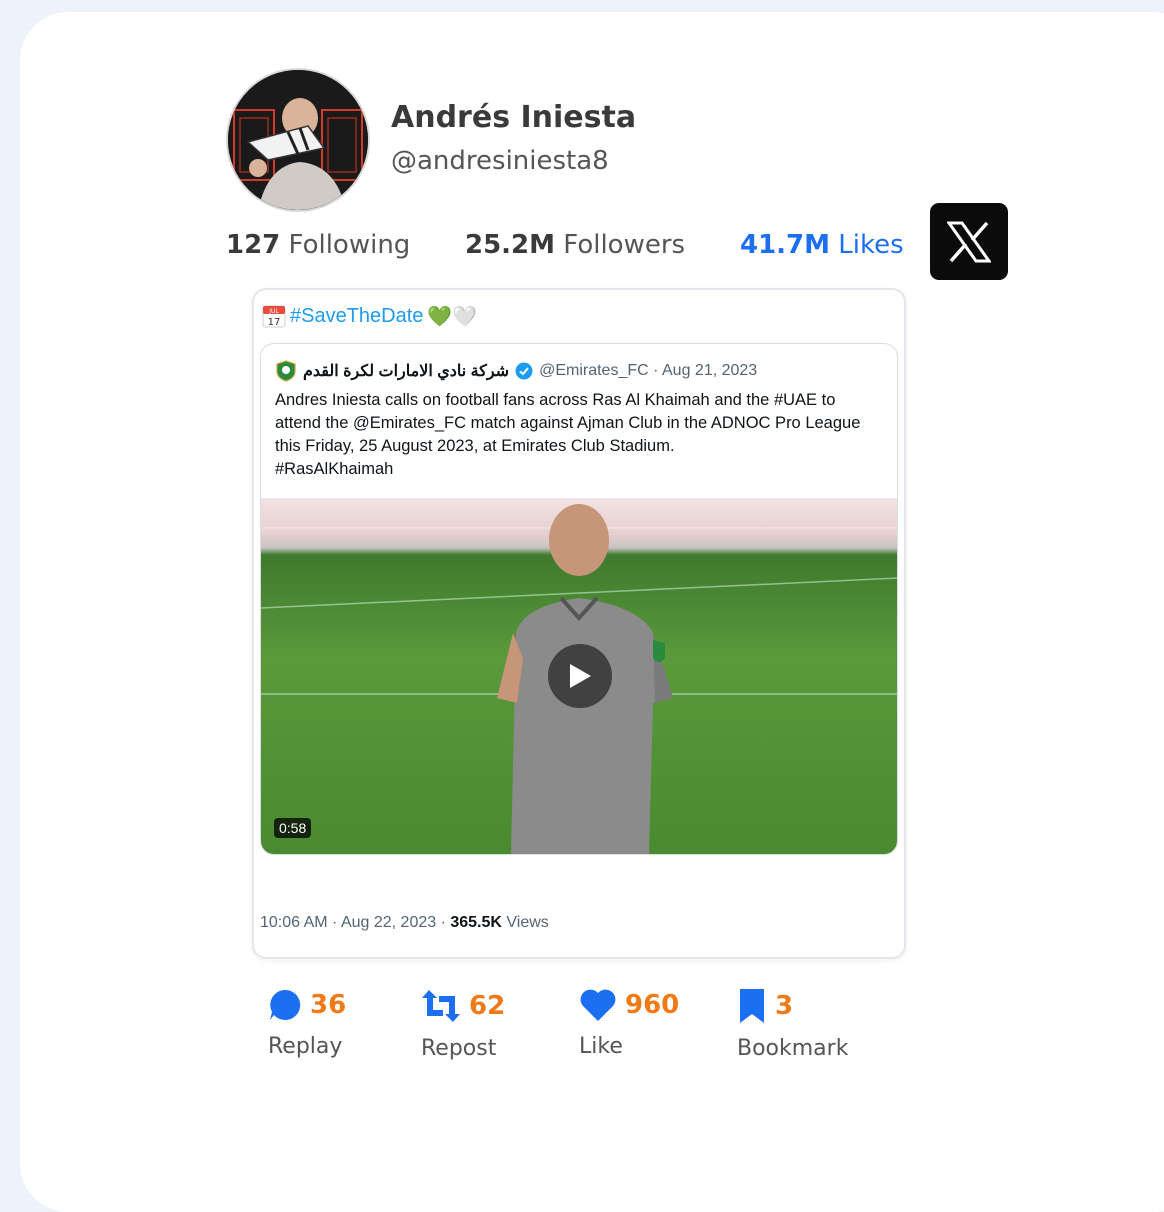  What do you see at coordinates (510, 245) in the screenshot?
I see `followers-count: 25.2M` at bounding box center [510, 245].